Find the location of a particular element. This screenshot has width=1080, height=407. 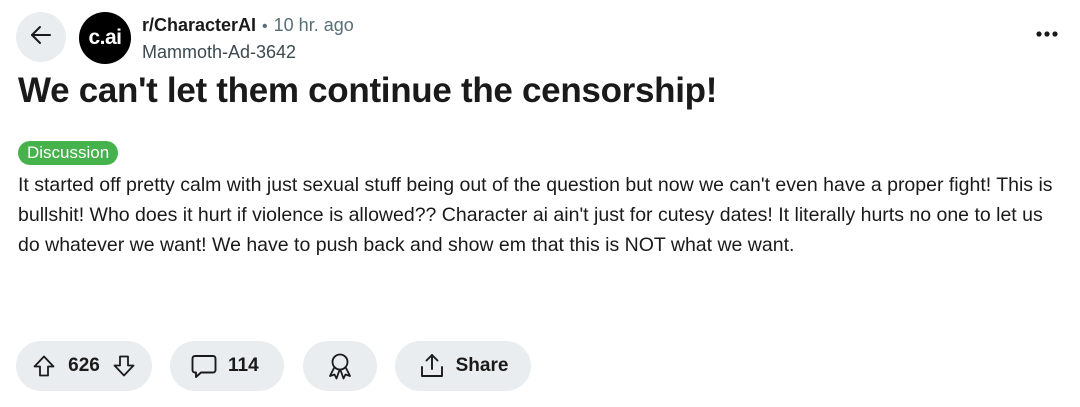

subreddit-avatar: c.ai is located at coordinates (105, 38).